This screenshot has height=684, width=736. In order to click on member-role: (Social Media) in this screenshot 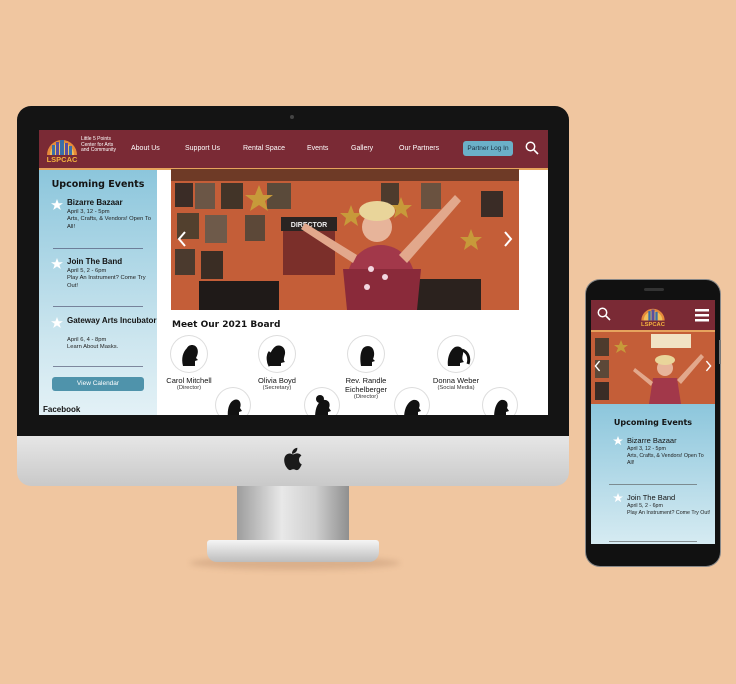, I will do `click(456, 388)`.